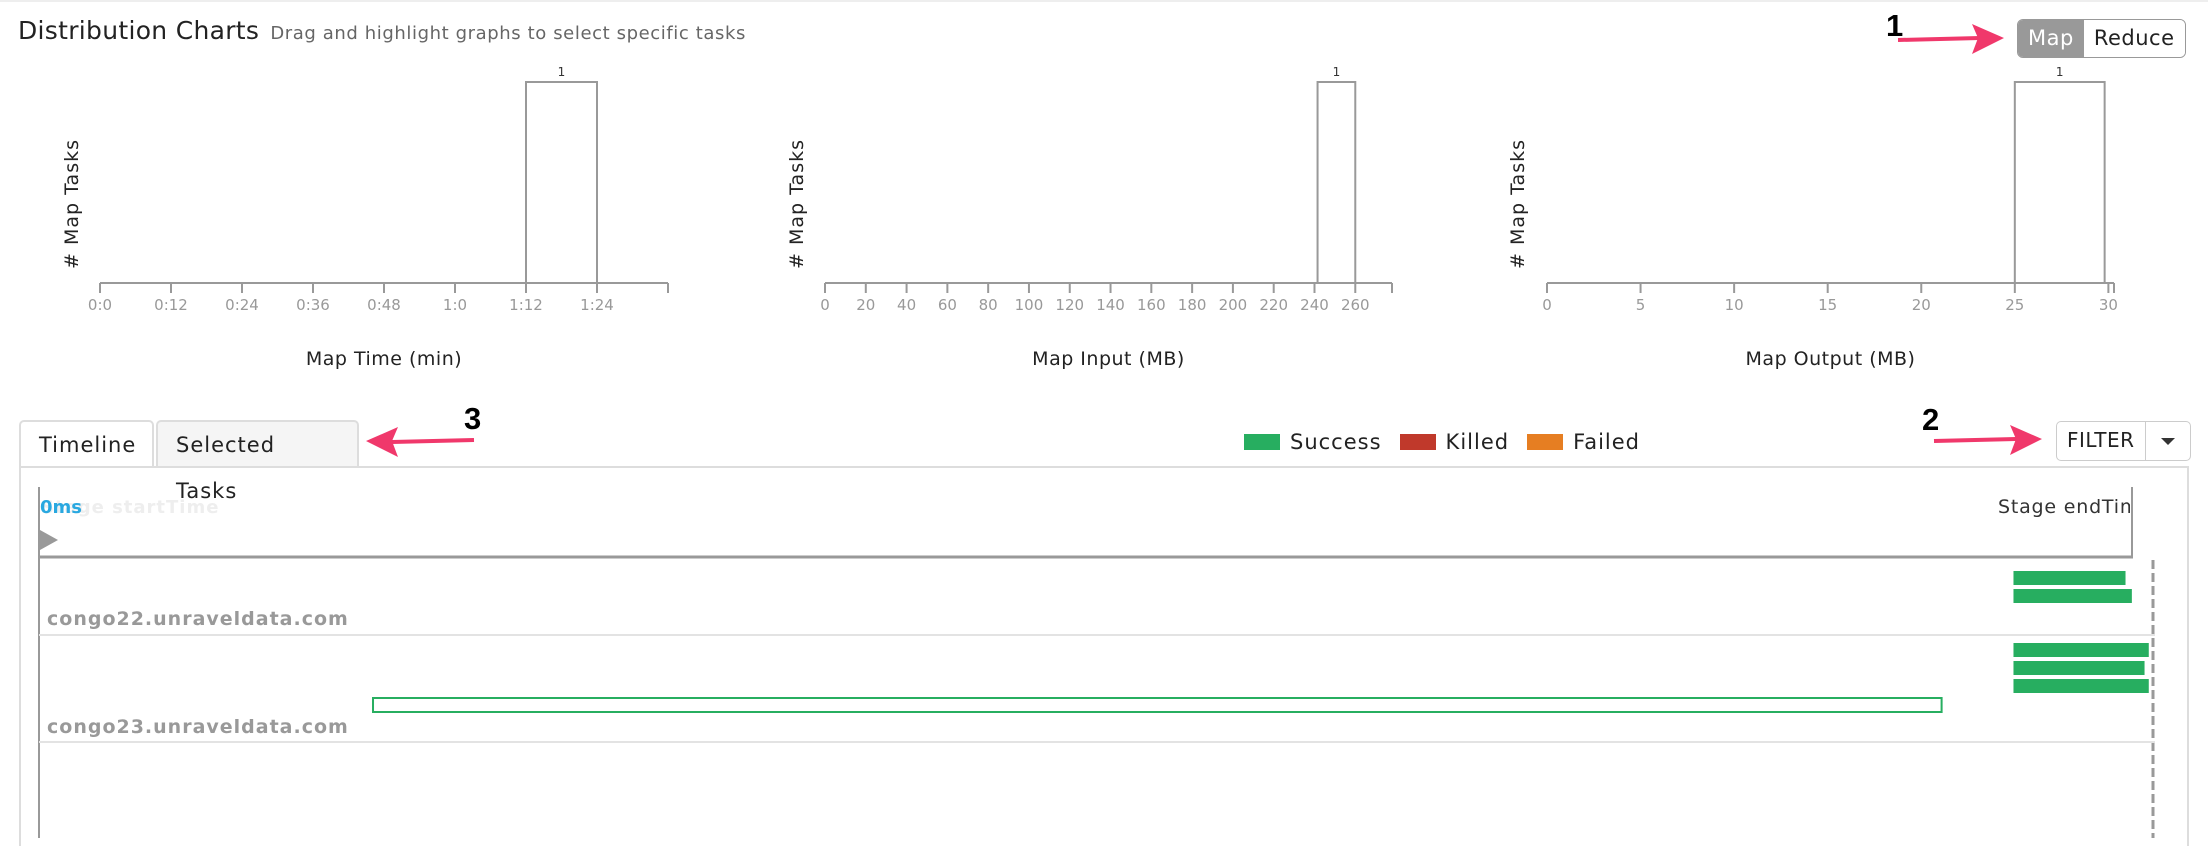  Describe the element at coordinates (1260, 642) in the screenshot. I see `task-bars` at that location.